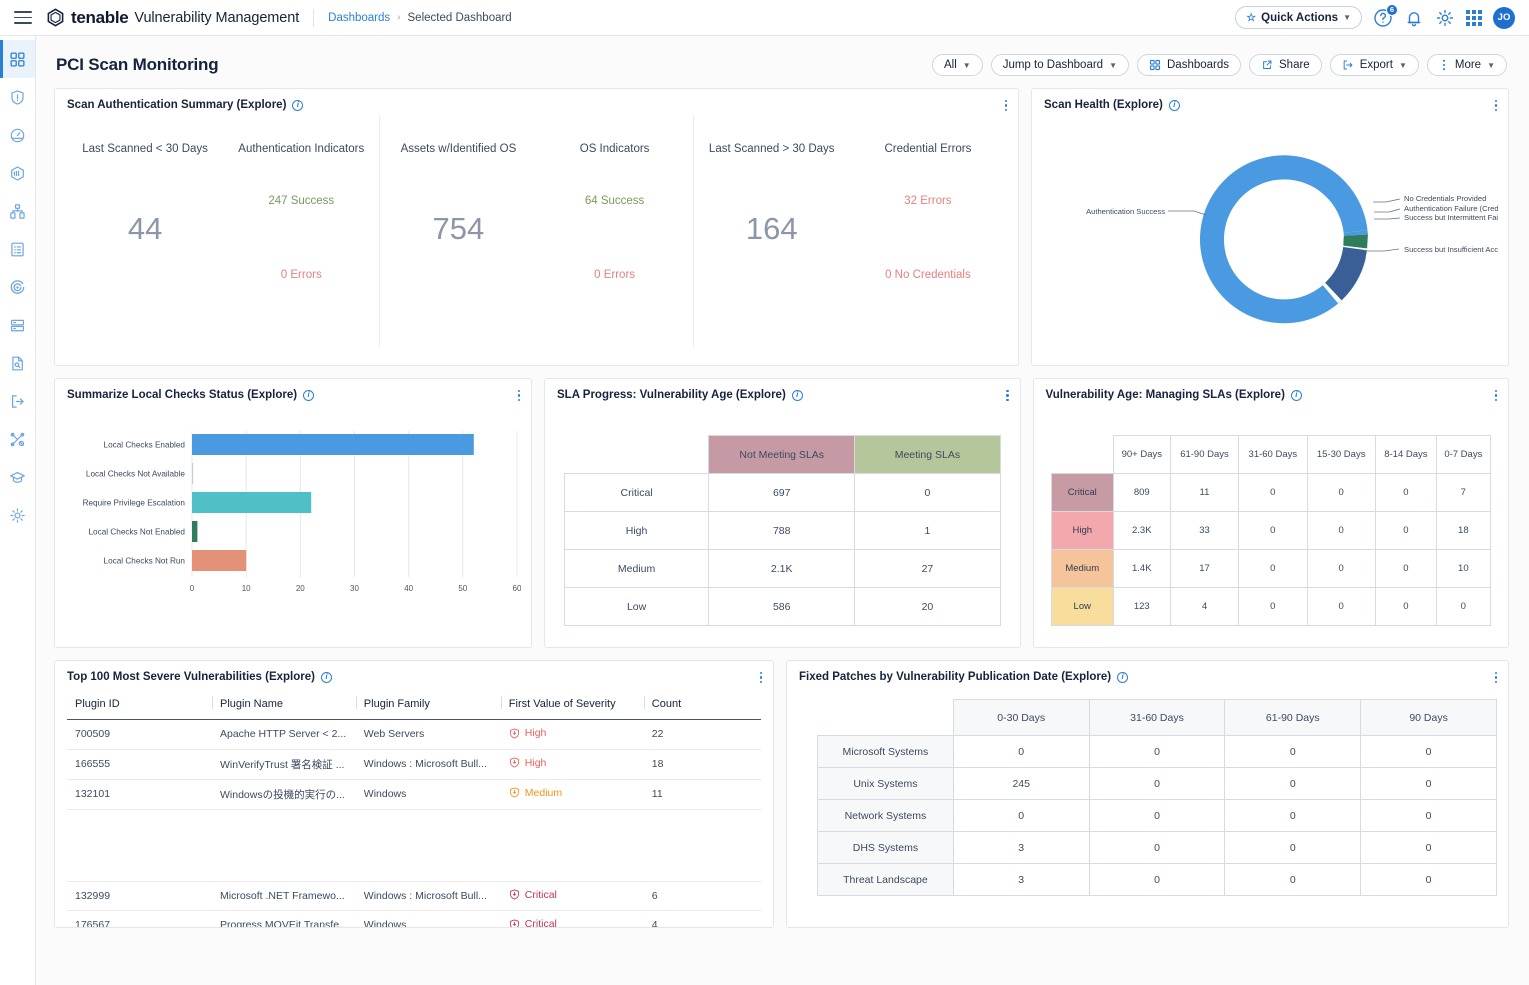 This screenshot has height=985, width=1529. I want to click on cell-low-90-plus: 123, so click(1141, 606).